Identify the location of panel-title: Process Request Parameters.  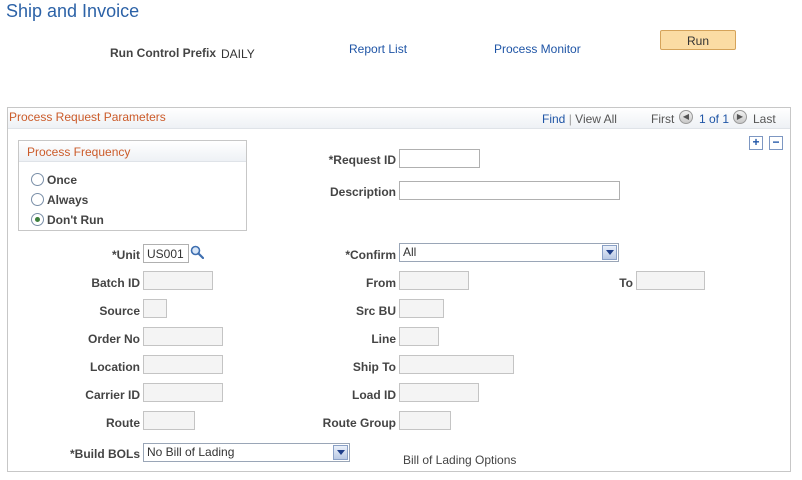
(87, 117).